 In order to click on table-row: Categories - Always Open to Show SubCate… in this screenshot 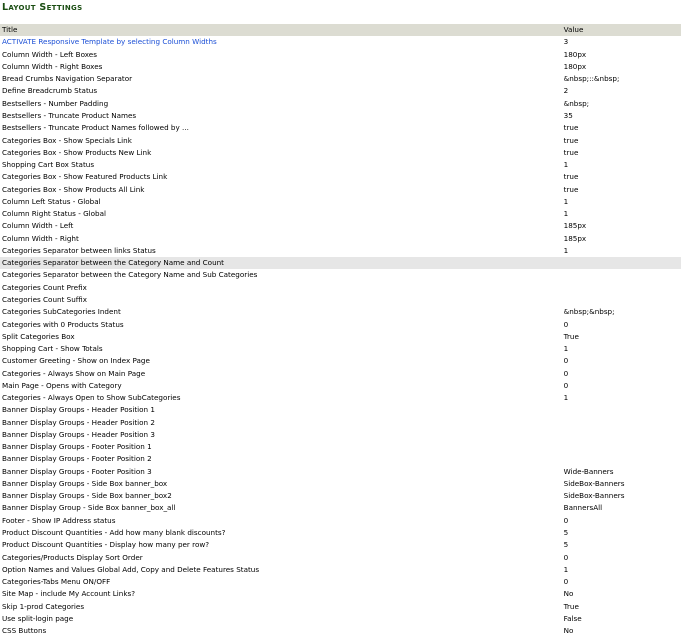, I will do `click(340, 398)`.